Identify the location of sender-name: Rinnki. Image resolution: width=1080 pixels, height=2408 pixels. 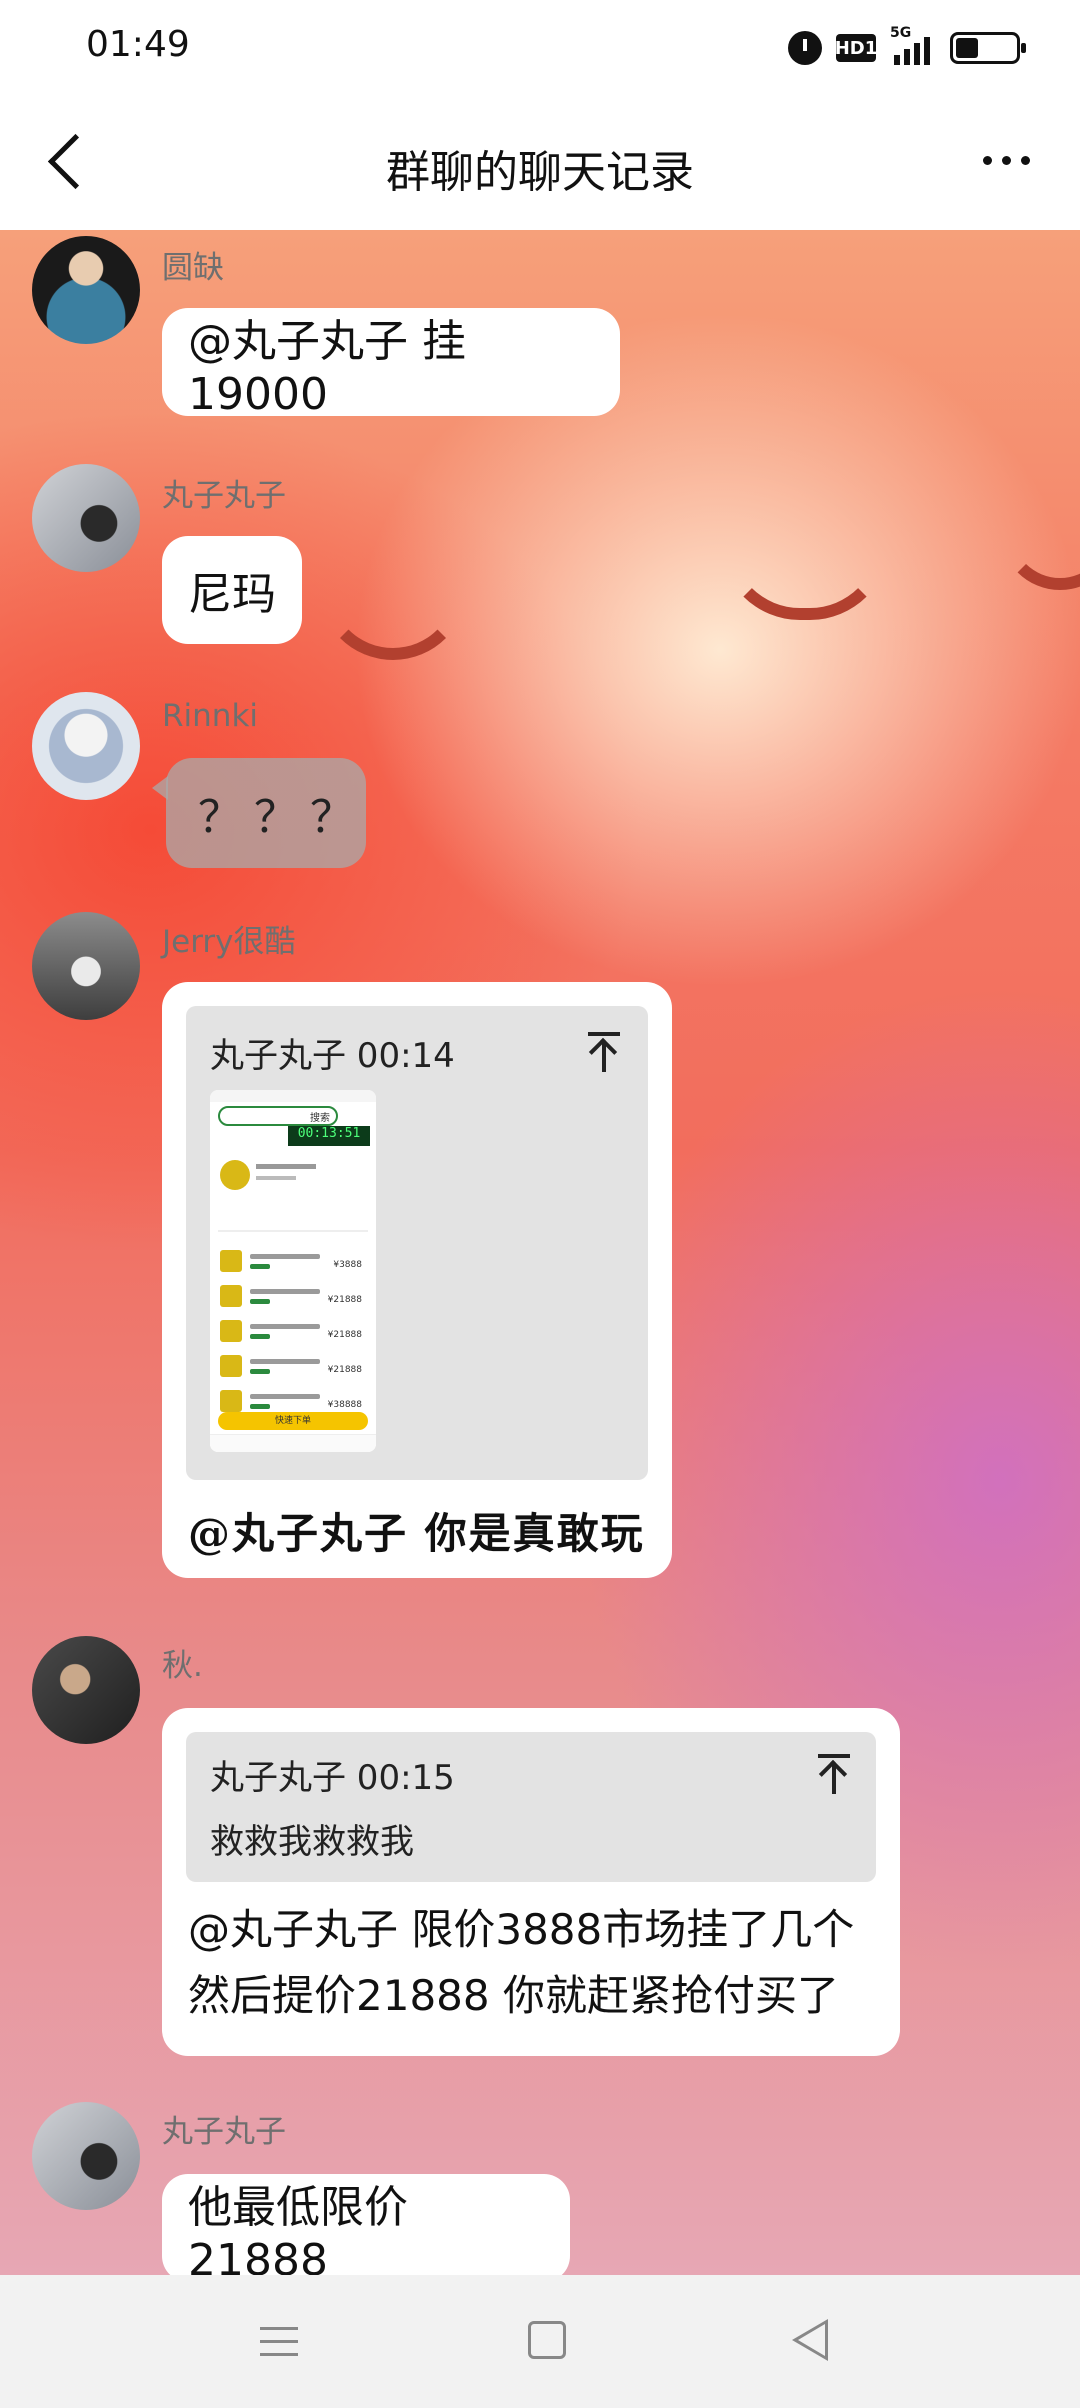
(210, 716).